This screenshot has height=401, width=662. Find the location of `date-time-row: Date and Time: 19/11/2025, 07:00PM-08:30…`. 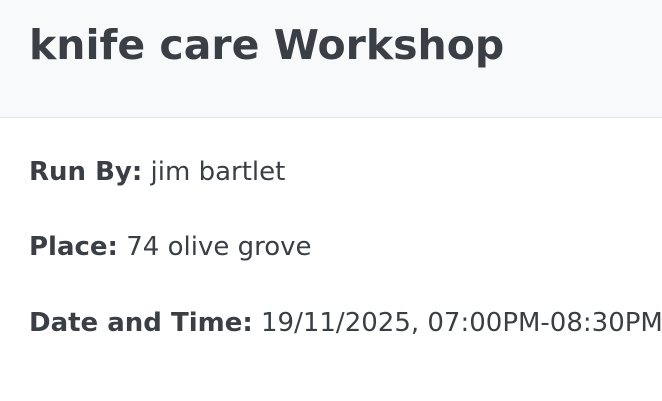

date-time-row: Date and Time: 19/11/2025, 07:00PM-08:30… is located at coordinates (345, 323).